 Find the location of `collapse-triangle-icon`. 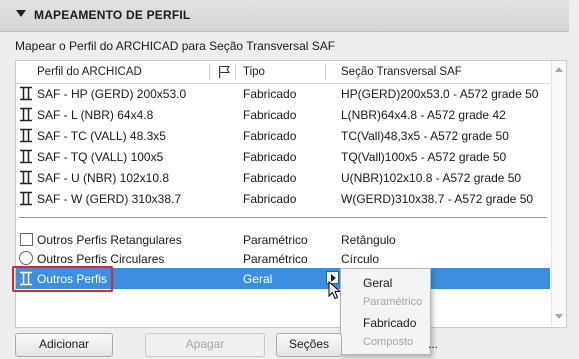

collapse-triangle-icon is located at coordinates (21, 13).